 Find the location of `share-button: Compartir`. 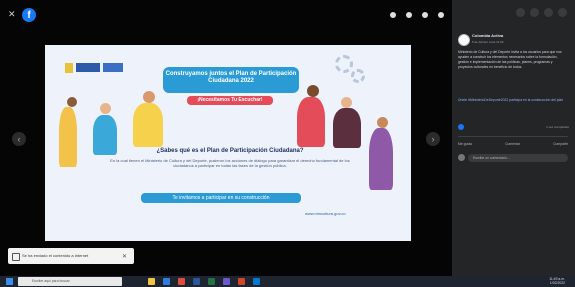

share-button: Compartir is located at coordinates (560, 144).